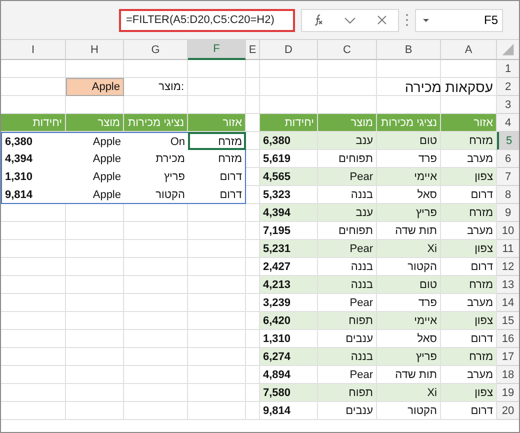 The height and width of the screenshot is (433, 520). What do you see at coordinates (95, 87) in the screenshot?
I see `input-cell: Apple` at bounding box center [95, 87].